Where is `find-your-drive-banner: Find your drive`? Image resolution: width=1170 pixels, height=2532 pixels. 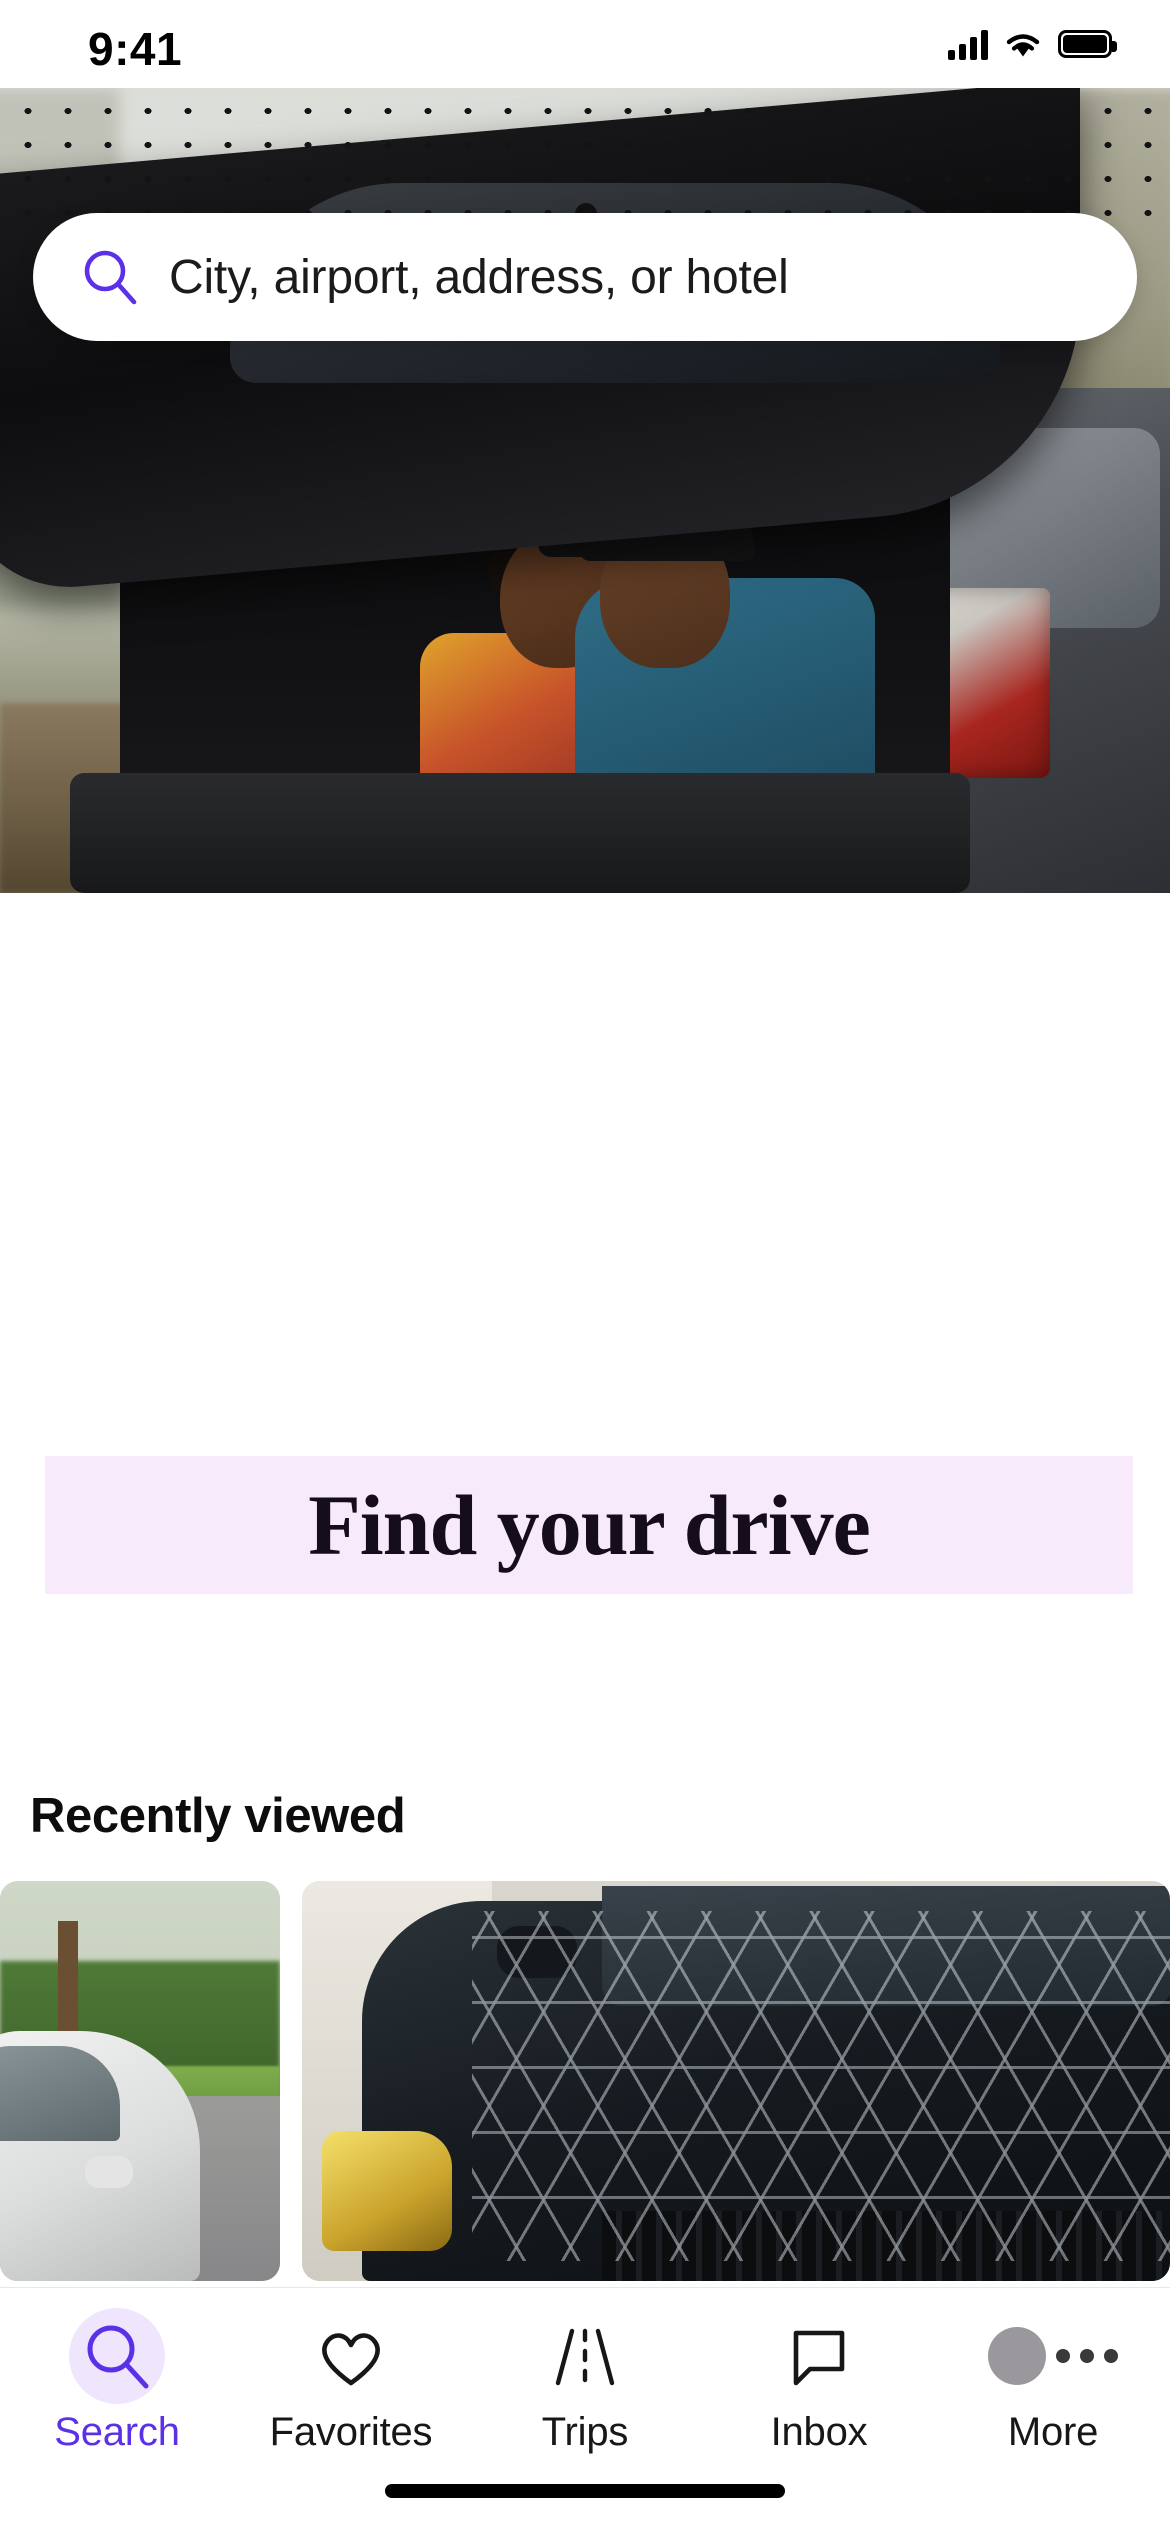
find-your-drive-banner: Find your drive is located at coordinates (589, 1525).